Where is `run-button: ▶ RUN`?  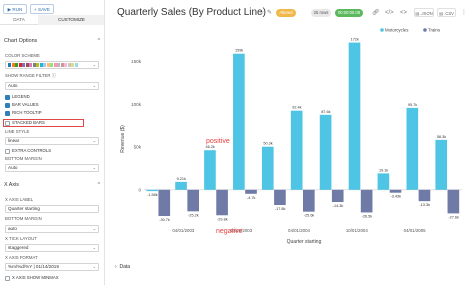 run-button: ▶ RUN is located at coordinates (15, 9).